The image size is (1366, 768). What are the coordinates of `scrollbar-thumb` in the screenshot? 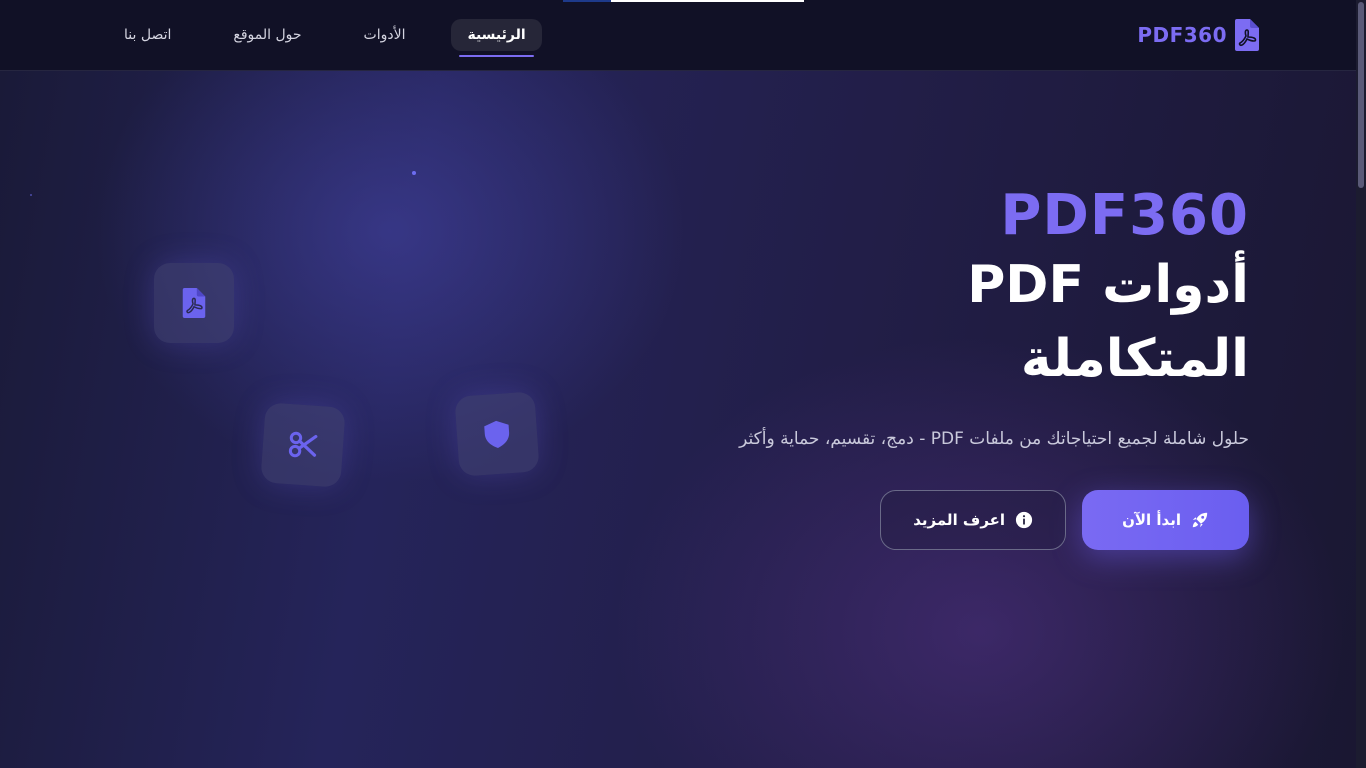 It's located at (1361, 95).